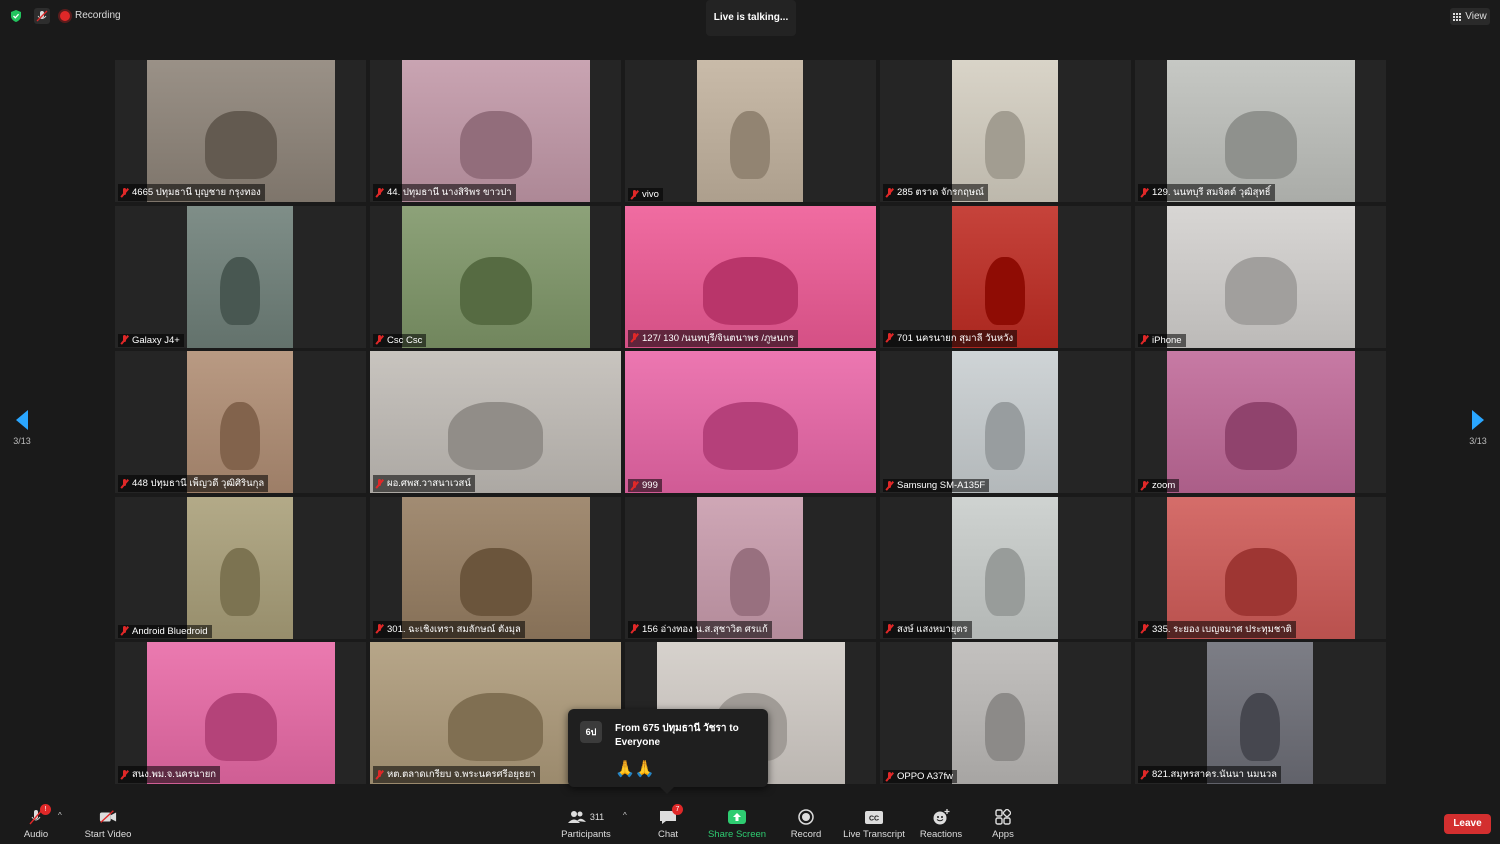 Image resolution: width=1500 pixels, height=844 pixels. I want to click on record-button: Record, so click(806, 820).